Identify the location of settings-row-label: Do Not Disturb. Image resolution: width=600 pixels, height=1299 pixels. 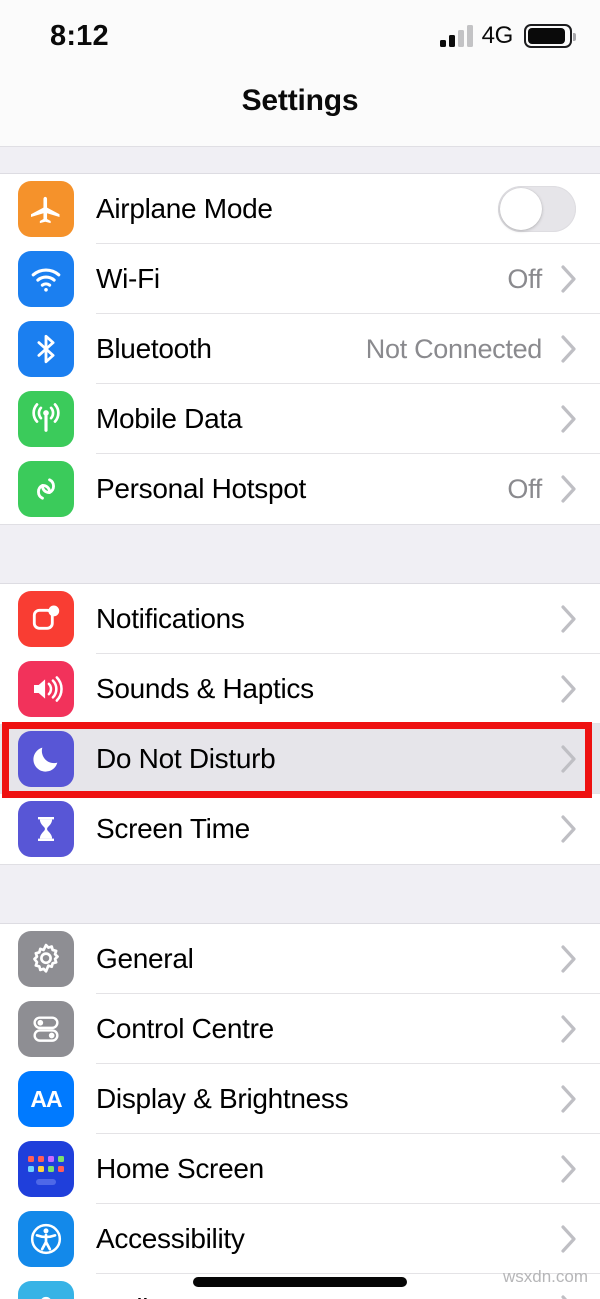
(186, 758).